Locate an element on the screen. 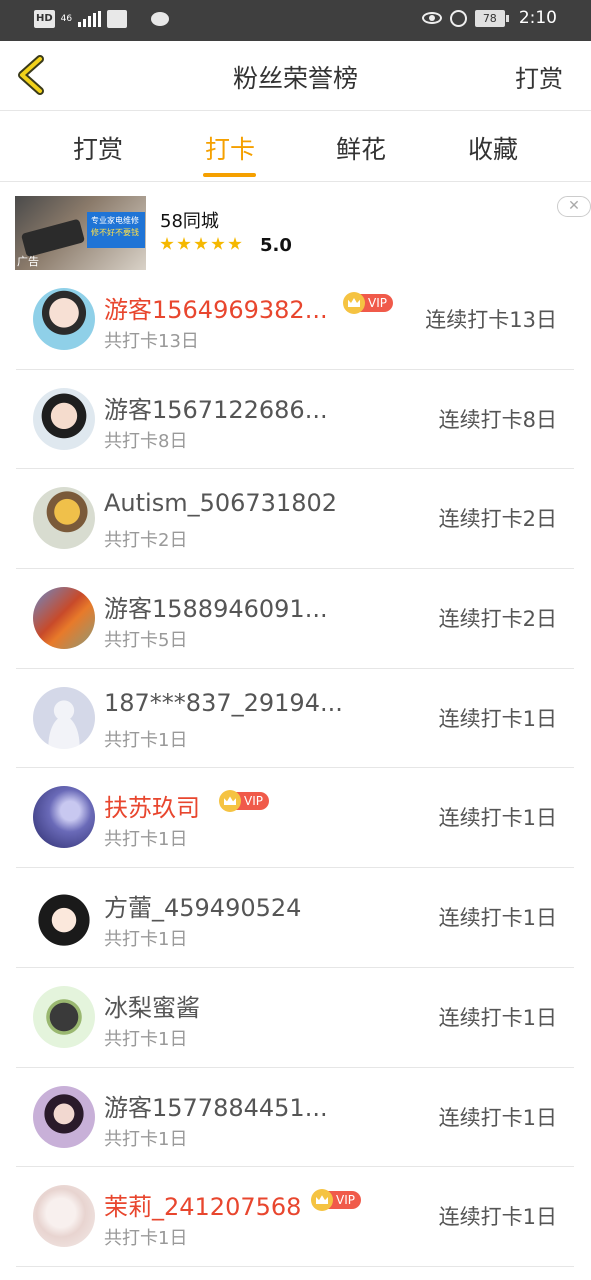  clock: 2:10 is located at coordinates (537, 18).